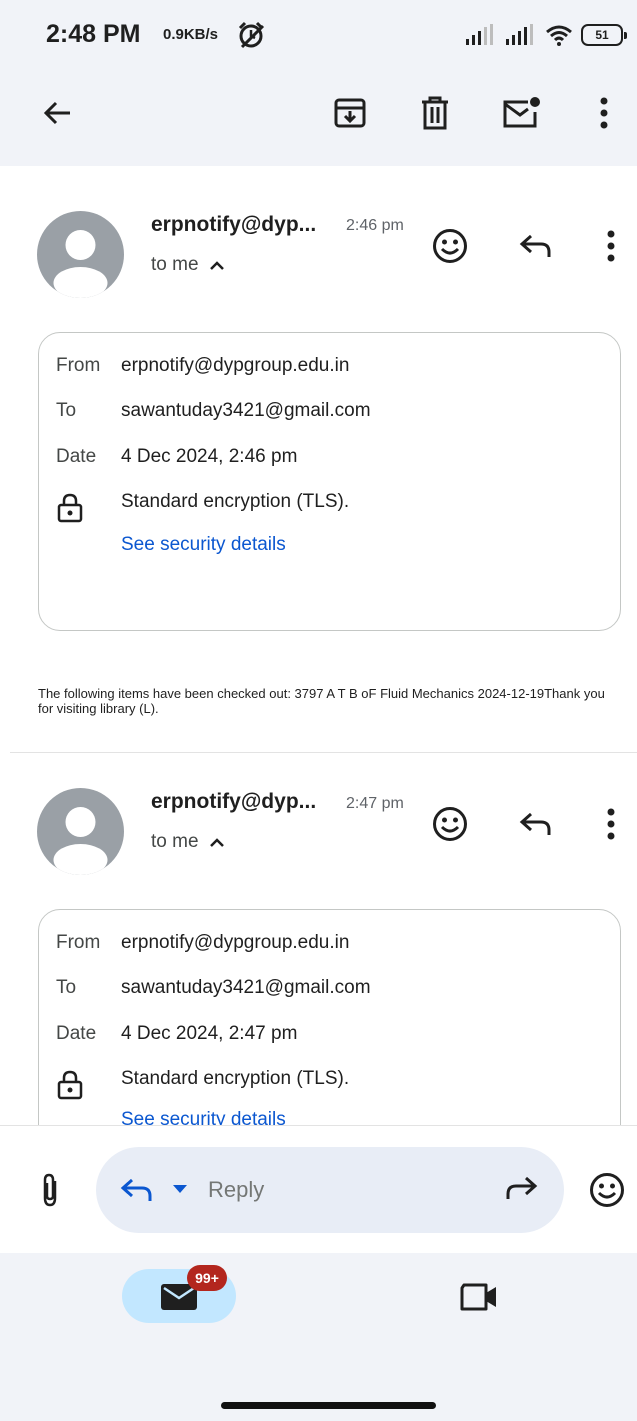 The width and height of the screenshot is (637, 1421). What do you see at coordinates (323, 752) in the screenshot?
I see `message-divider` at bounding box center [323, 752].